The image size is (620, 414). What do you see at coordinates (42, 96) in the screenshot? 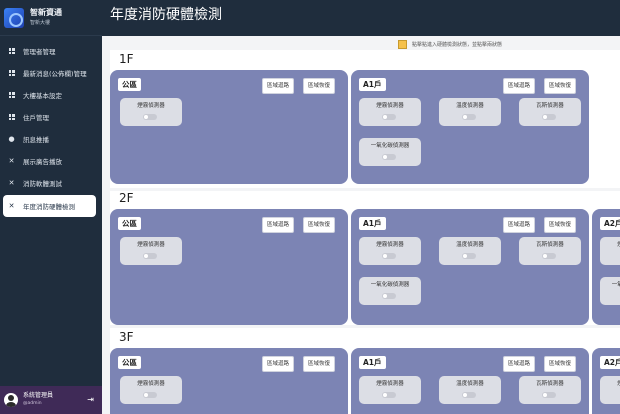
I see `sidebar-item-label: 大樓基本設定` at bounding box center [42, 96].